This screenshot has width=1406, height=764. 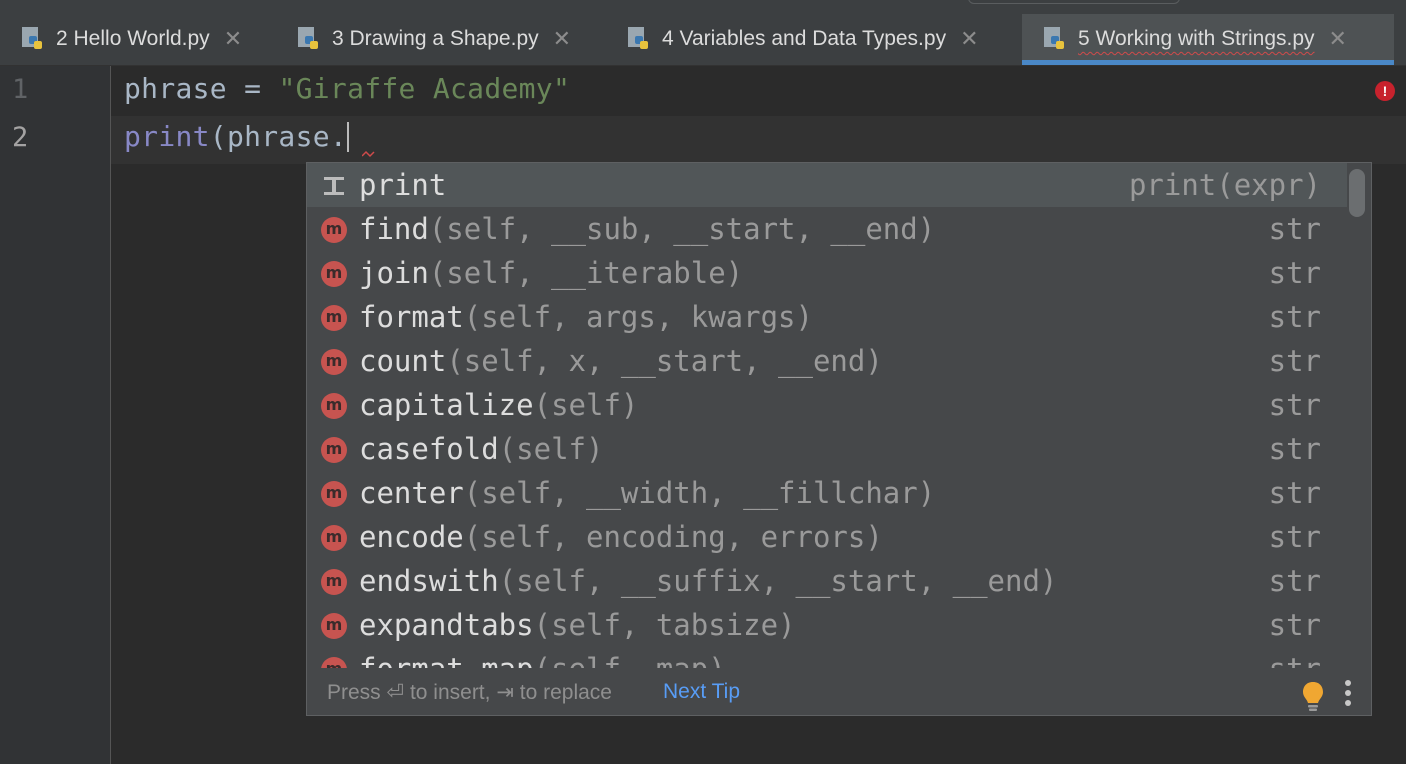 I want to click on completion-item-count: m count(self, x, __start, __end) str, so click(x=827, y=361).